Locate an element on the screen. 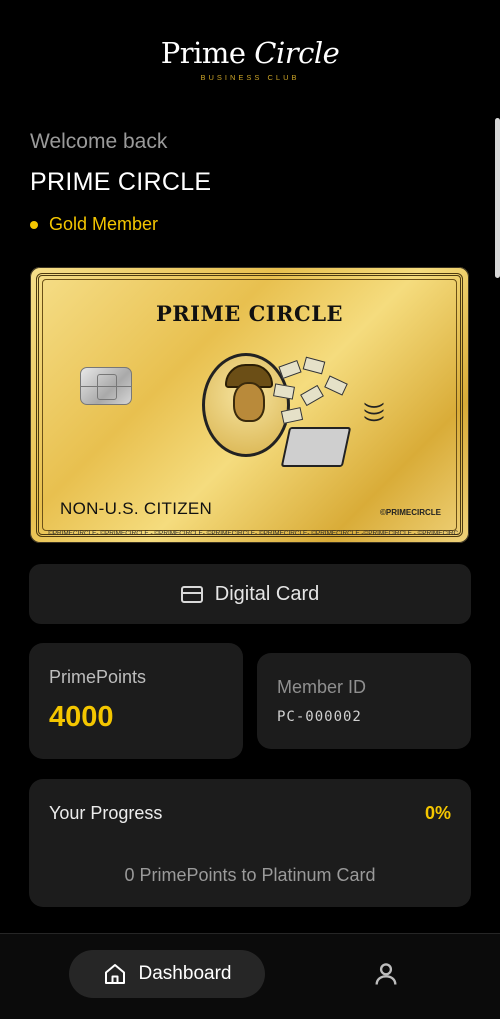 This screenshot has height=1019, width=500. digital-card-label: Digital Card is located at coordinates (267, 593).